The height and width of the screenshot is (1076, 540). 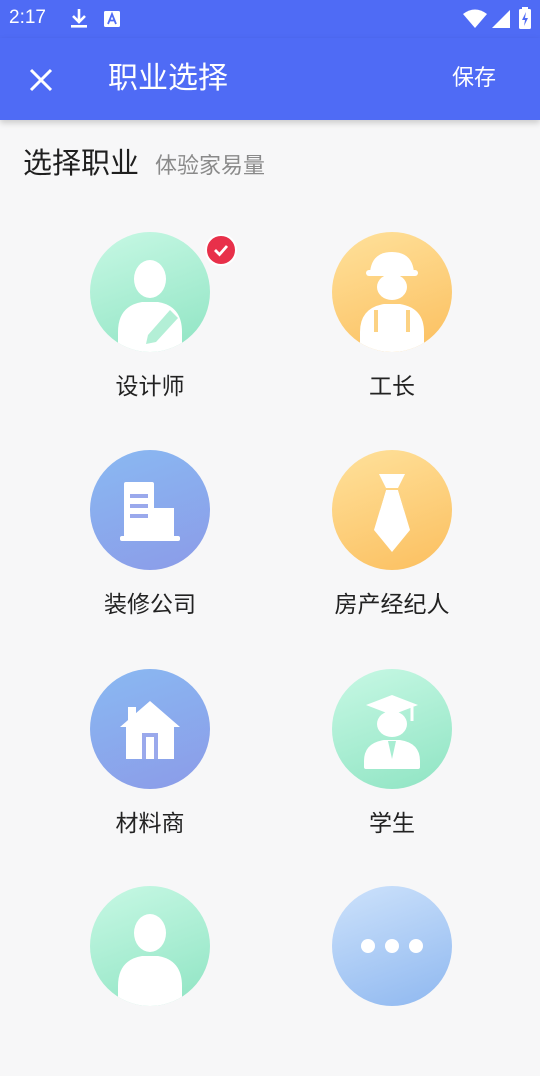 I want to click on graduate-icon, so click(x=392, y=729).